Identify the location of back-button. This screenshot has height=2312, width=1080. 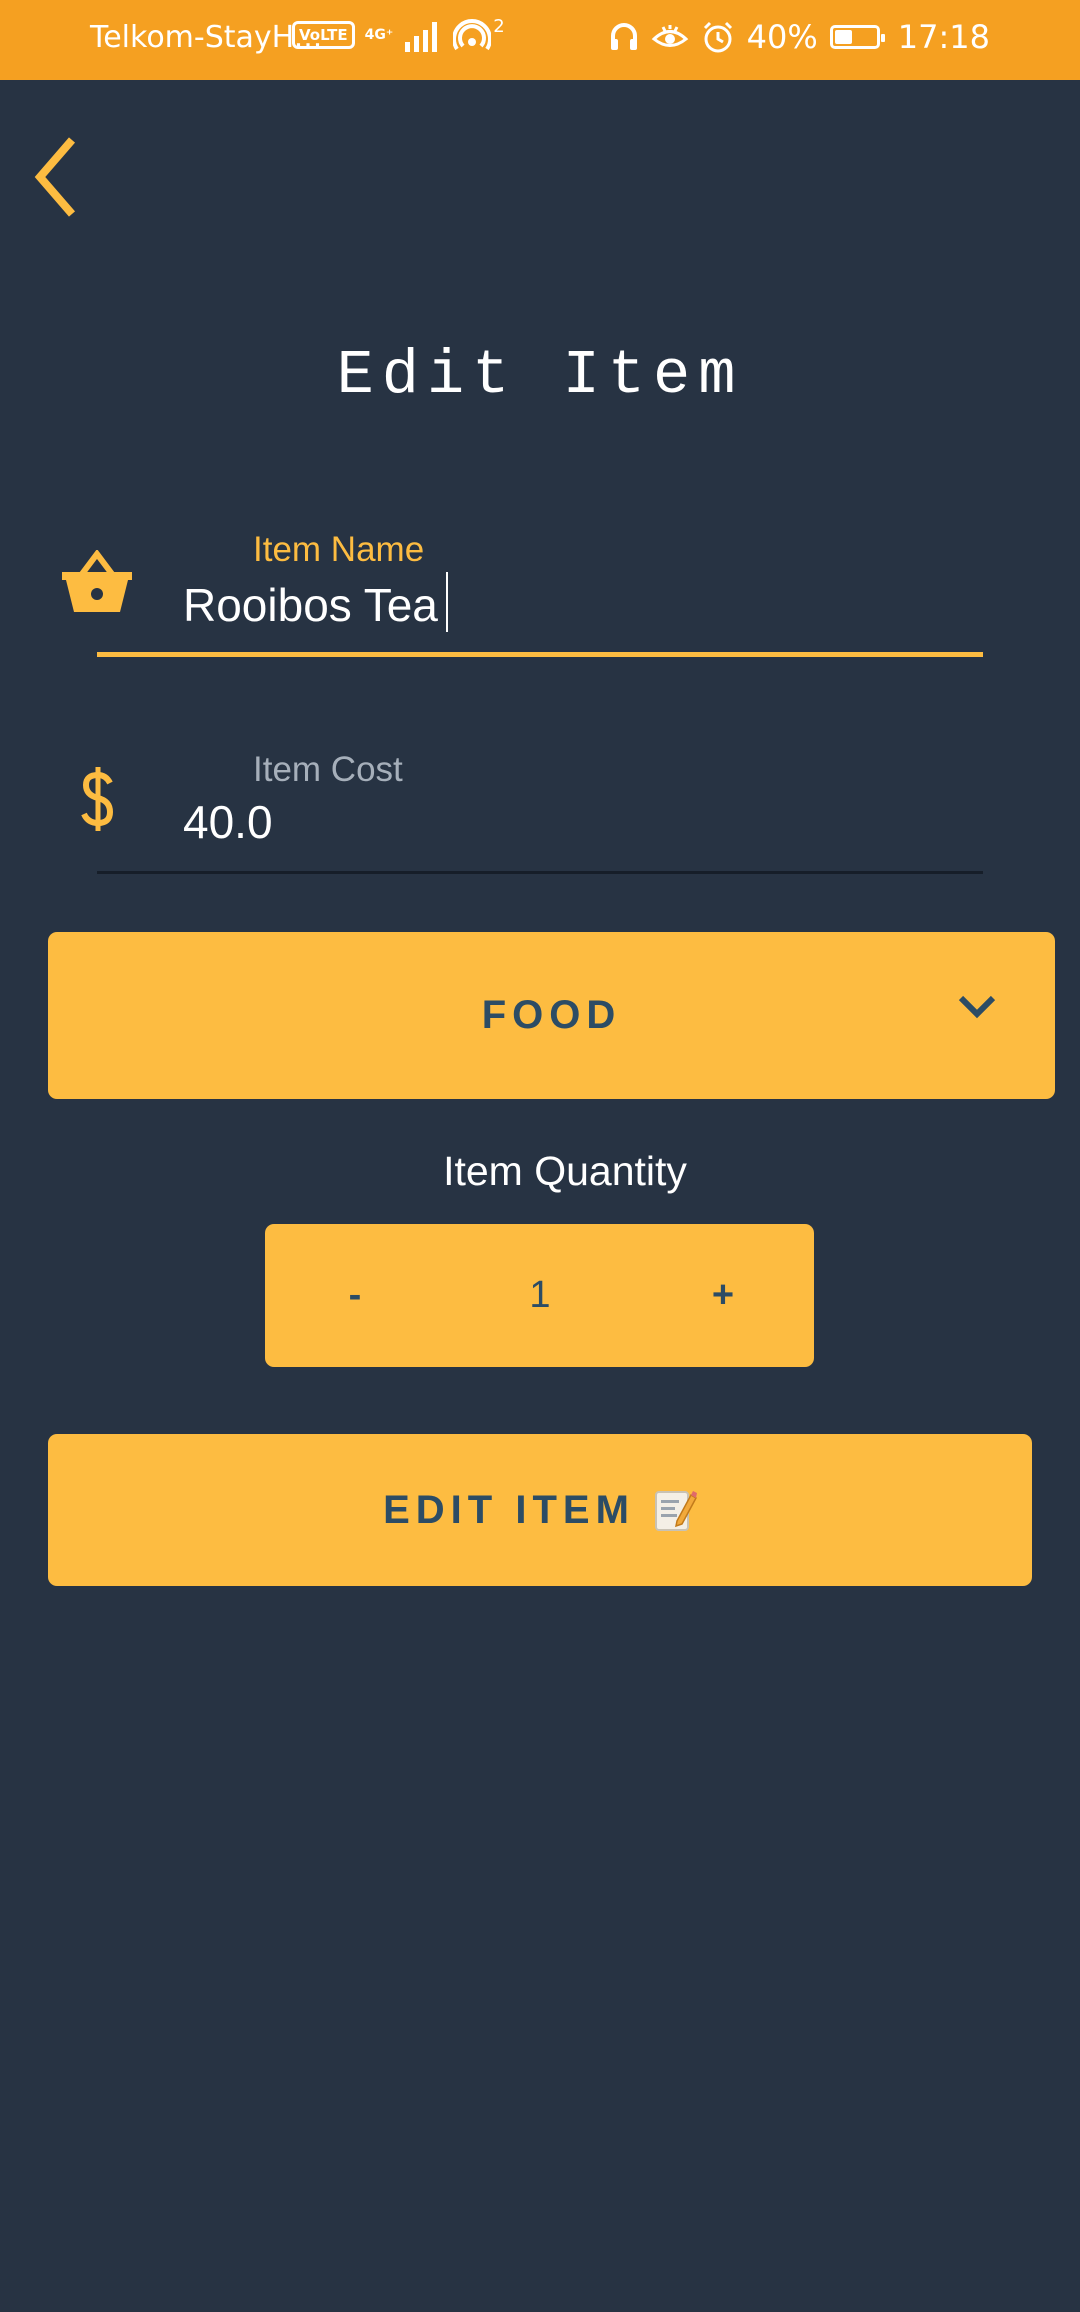
(58, 177).